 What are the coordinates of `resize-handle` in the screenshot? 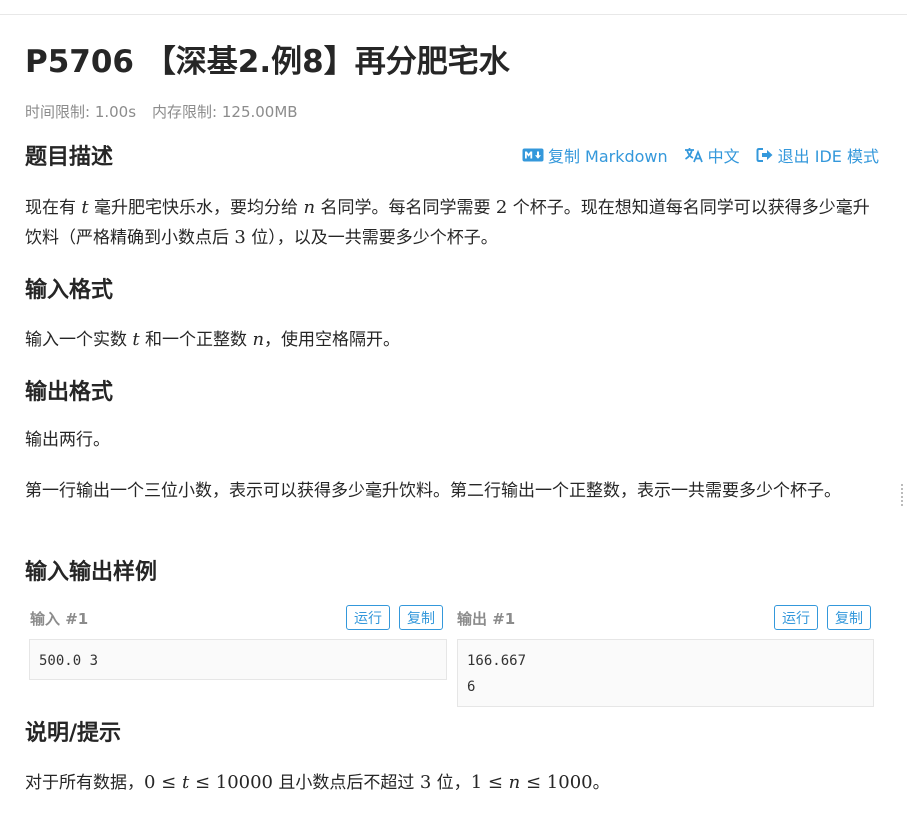 It's located at (904, 495).